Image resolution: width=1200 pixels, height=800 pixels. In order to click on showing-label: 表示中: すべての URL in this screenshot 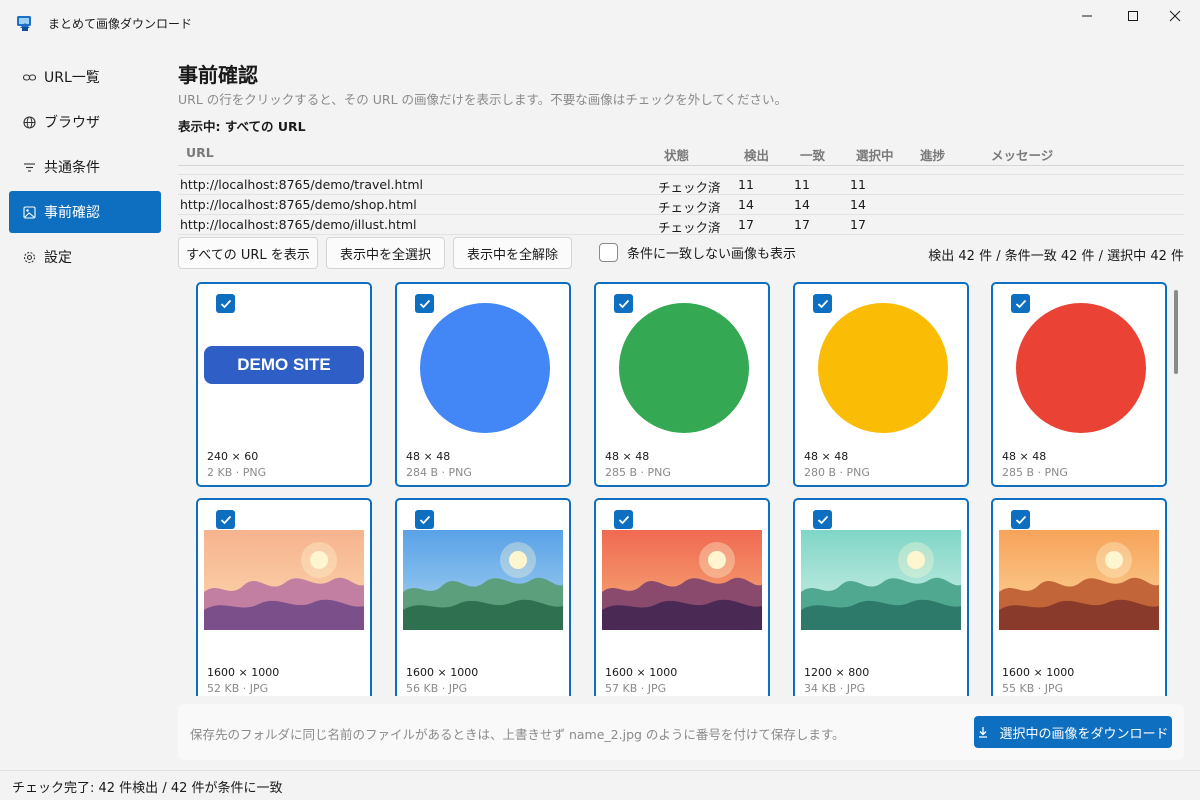, I will do `click(242, 126)`.